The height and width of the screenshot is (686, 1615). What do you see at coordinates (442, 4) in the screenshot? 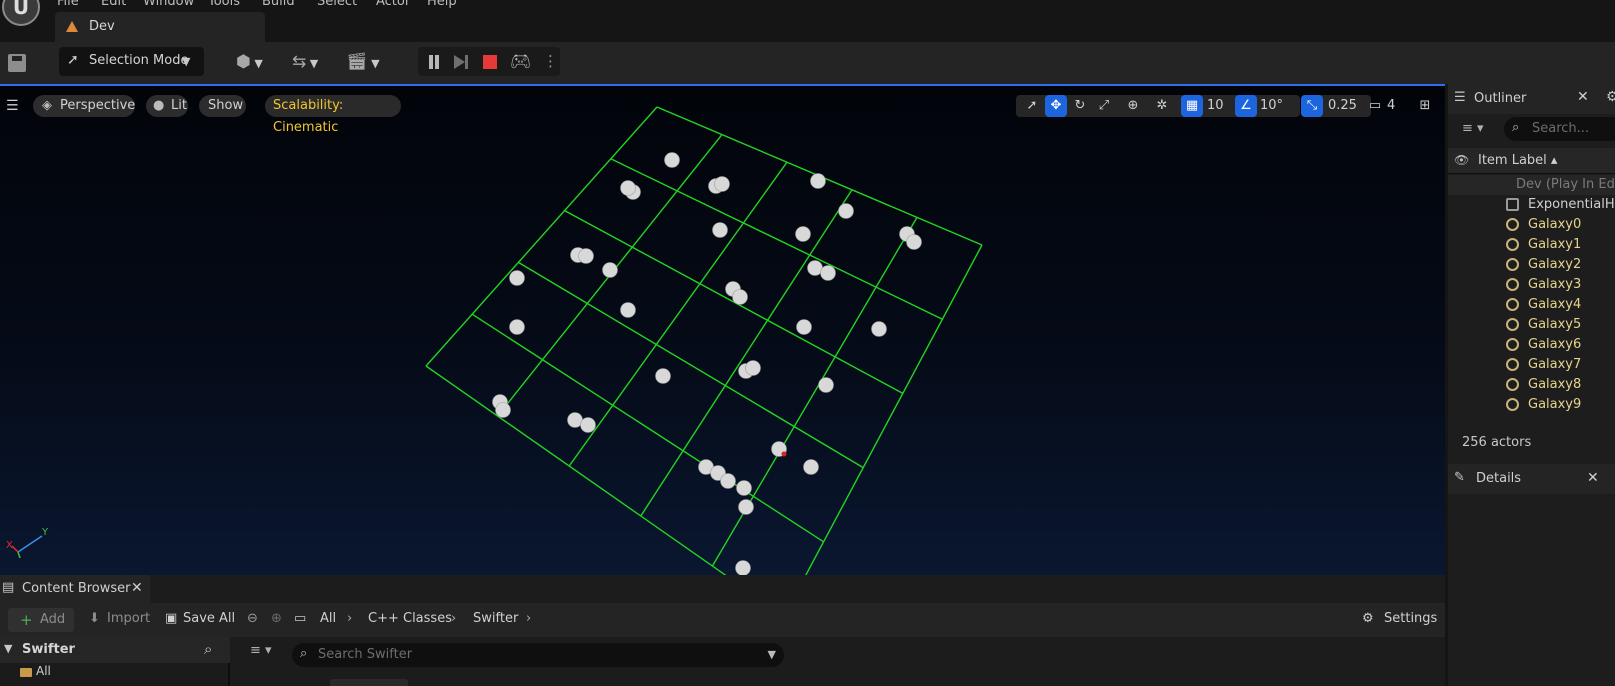
I see `menu-help: Help` at bounding box center [442, 4].